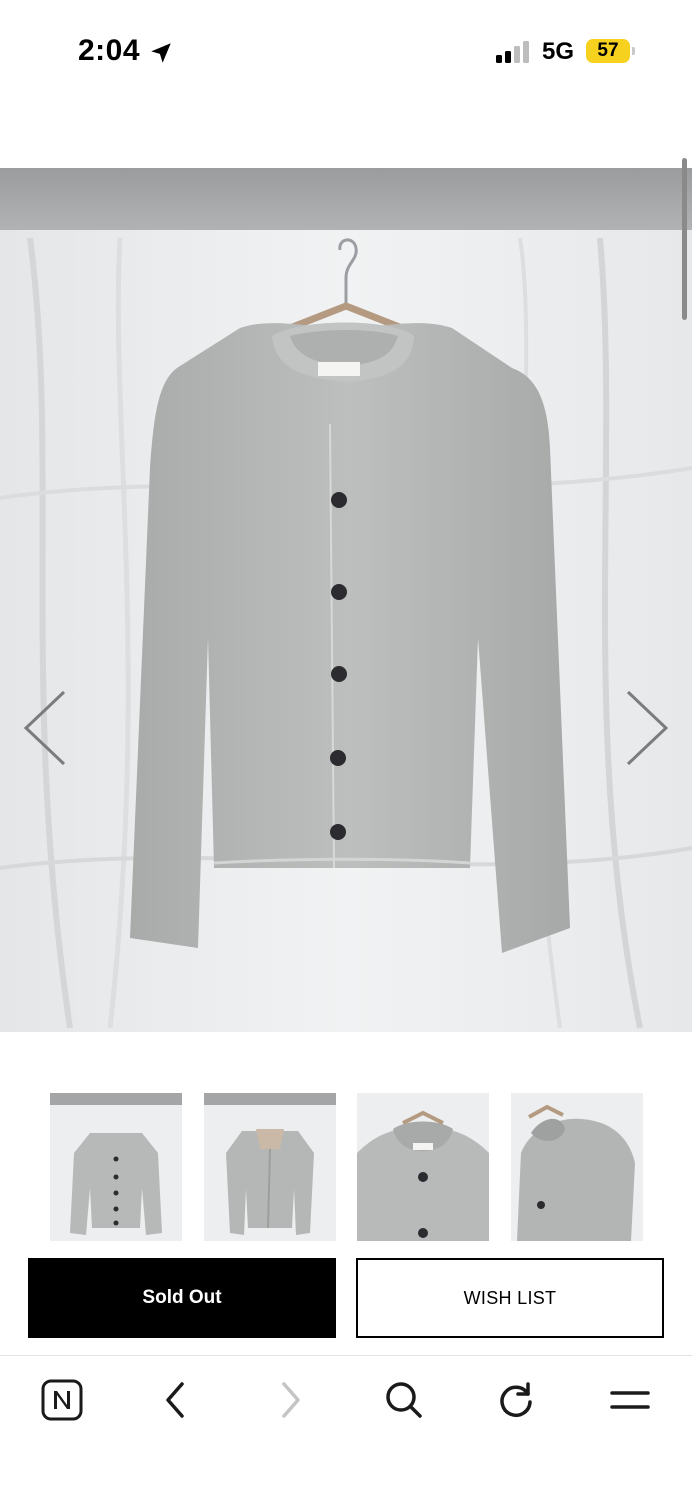  What do you see at coordinates (116, 1167) in the screenshot?
I see `thumbnail-front` at bounding box center [116, 1167].